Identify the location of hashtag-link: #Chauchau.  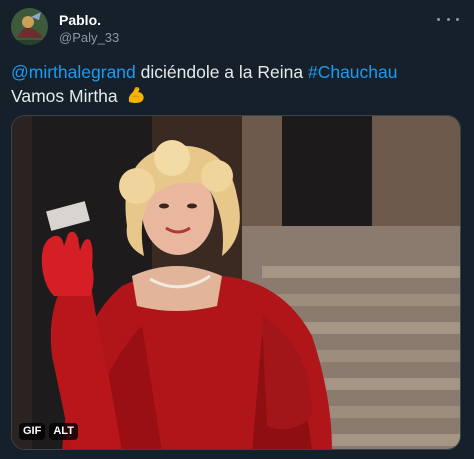
(353, 72).